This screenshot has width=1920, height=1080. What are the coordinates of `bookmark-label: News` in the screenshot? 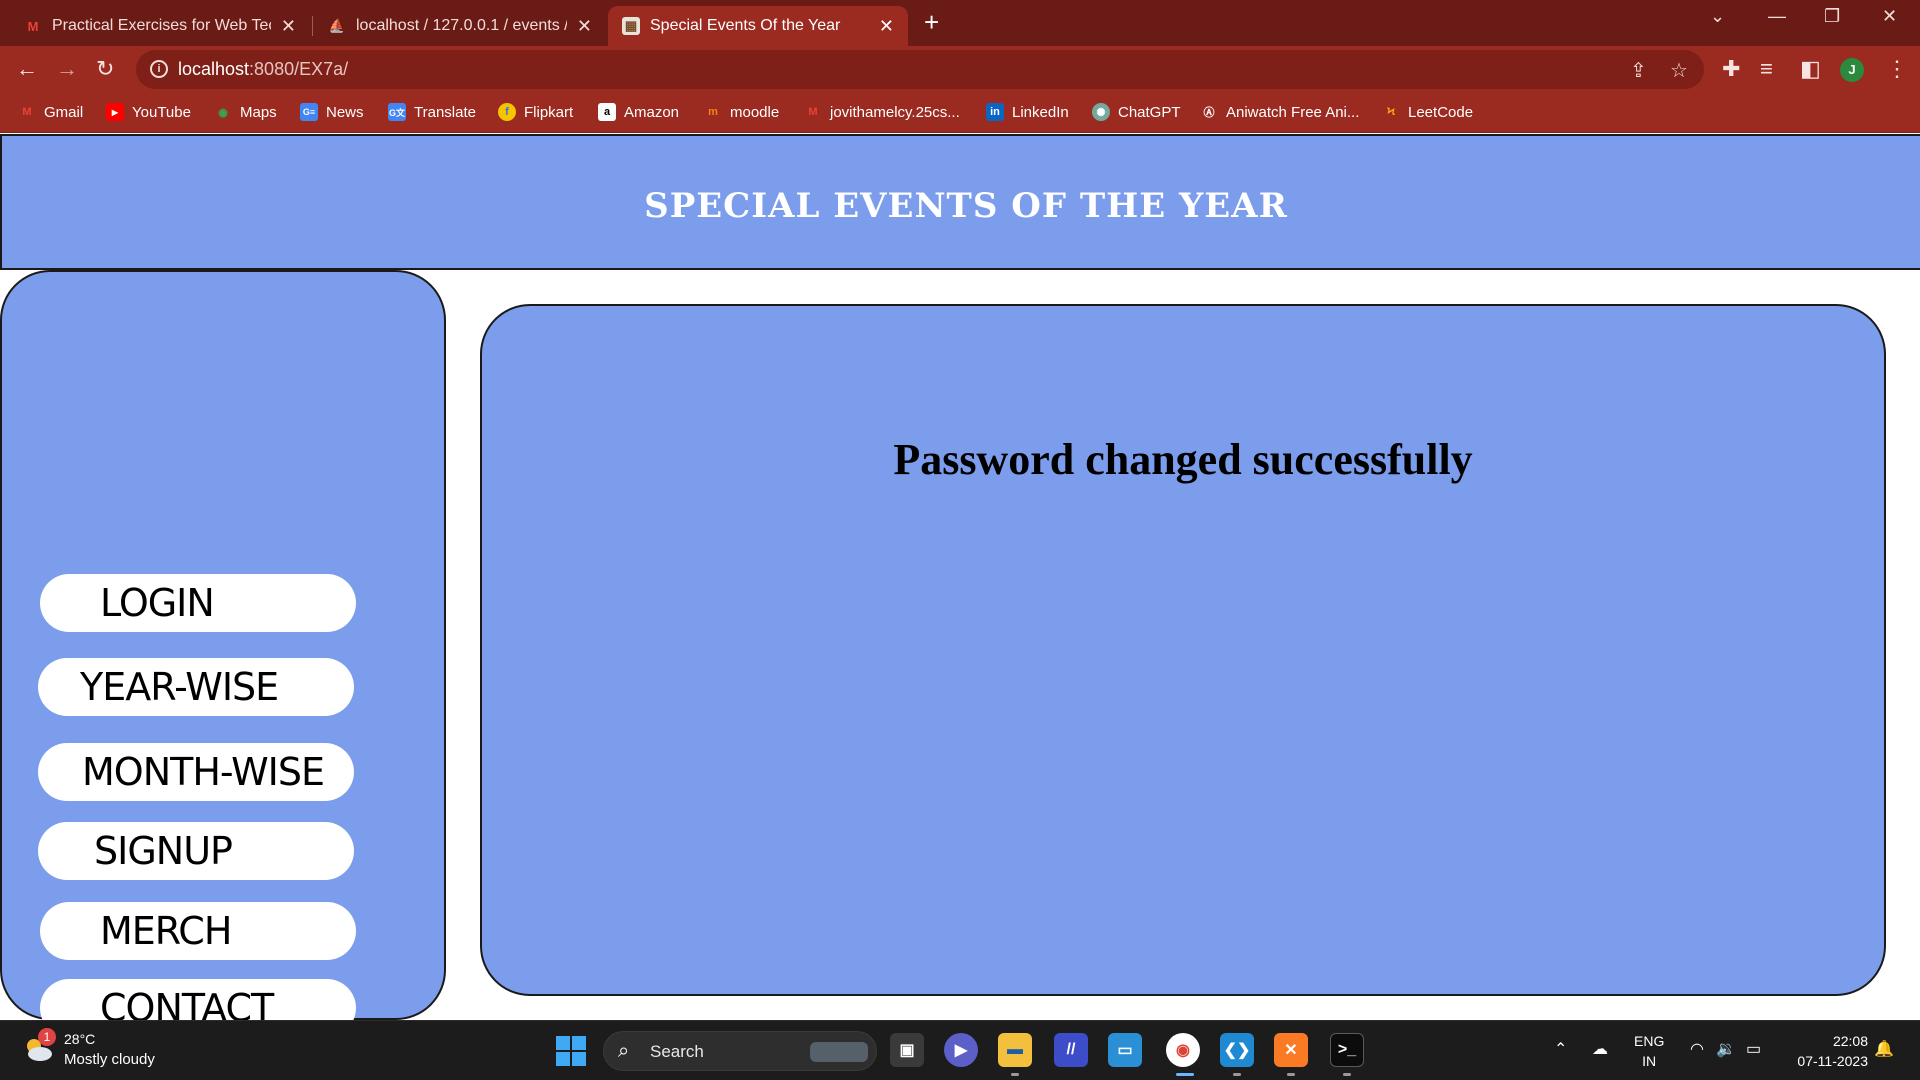 It's located at (345, 112).